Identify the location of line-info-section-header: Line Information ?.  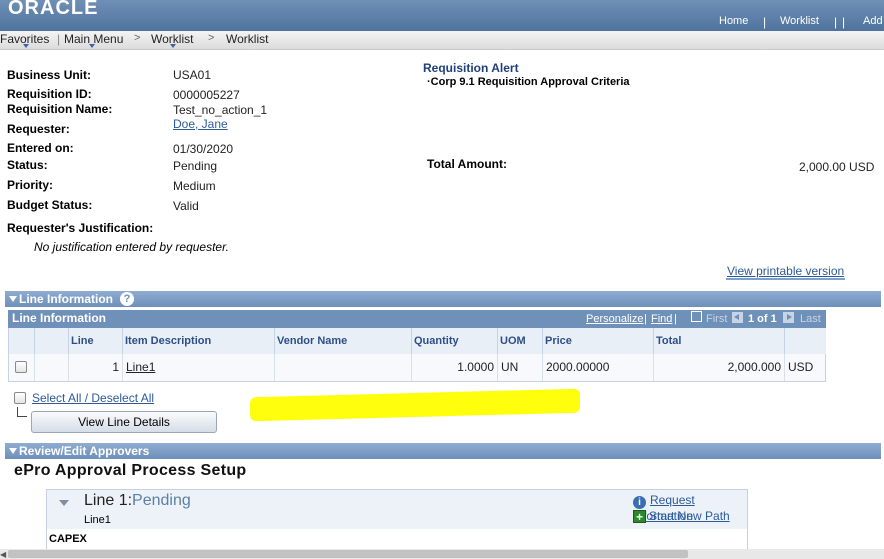
(443, 299).